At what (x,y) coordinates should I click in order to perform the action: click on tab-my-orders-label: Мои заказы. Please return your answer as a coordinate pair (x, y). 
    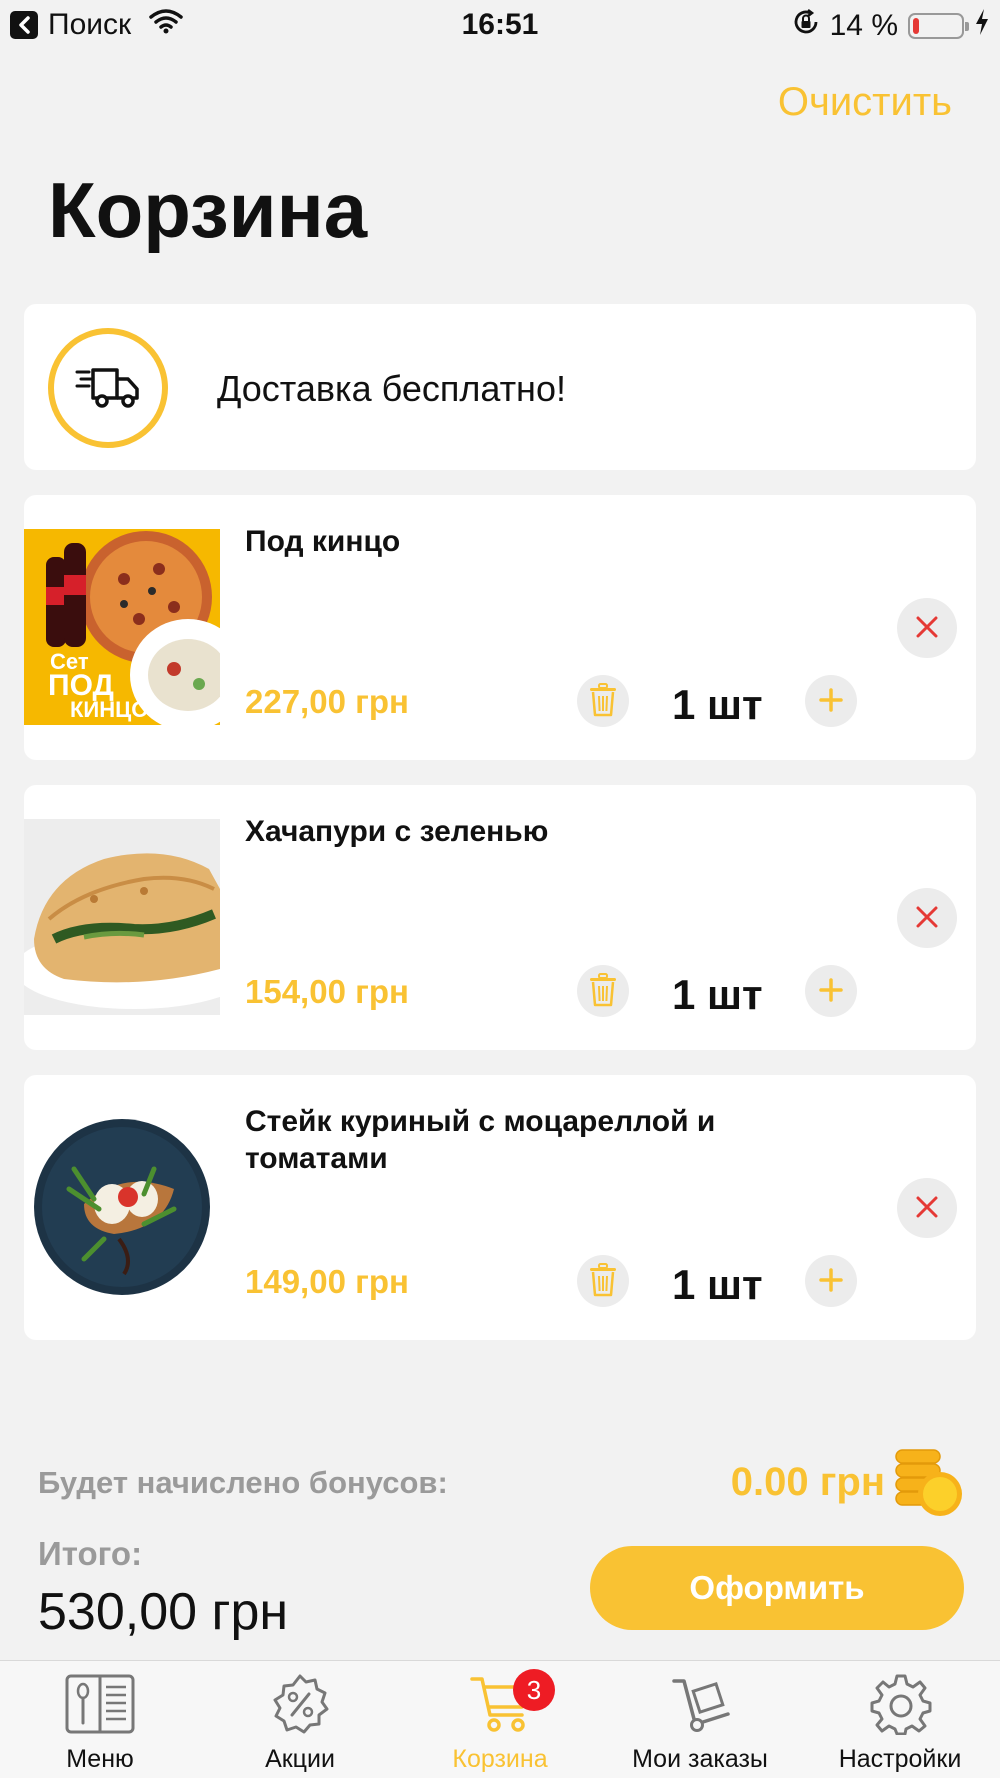
    Looking at the image, I should click on (700, 1759).